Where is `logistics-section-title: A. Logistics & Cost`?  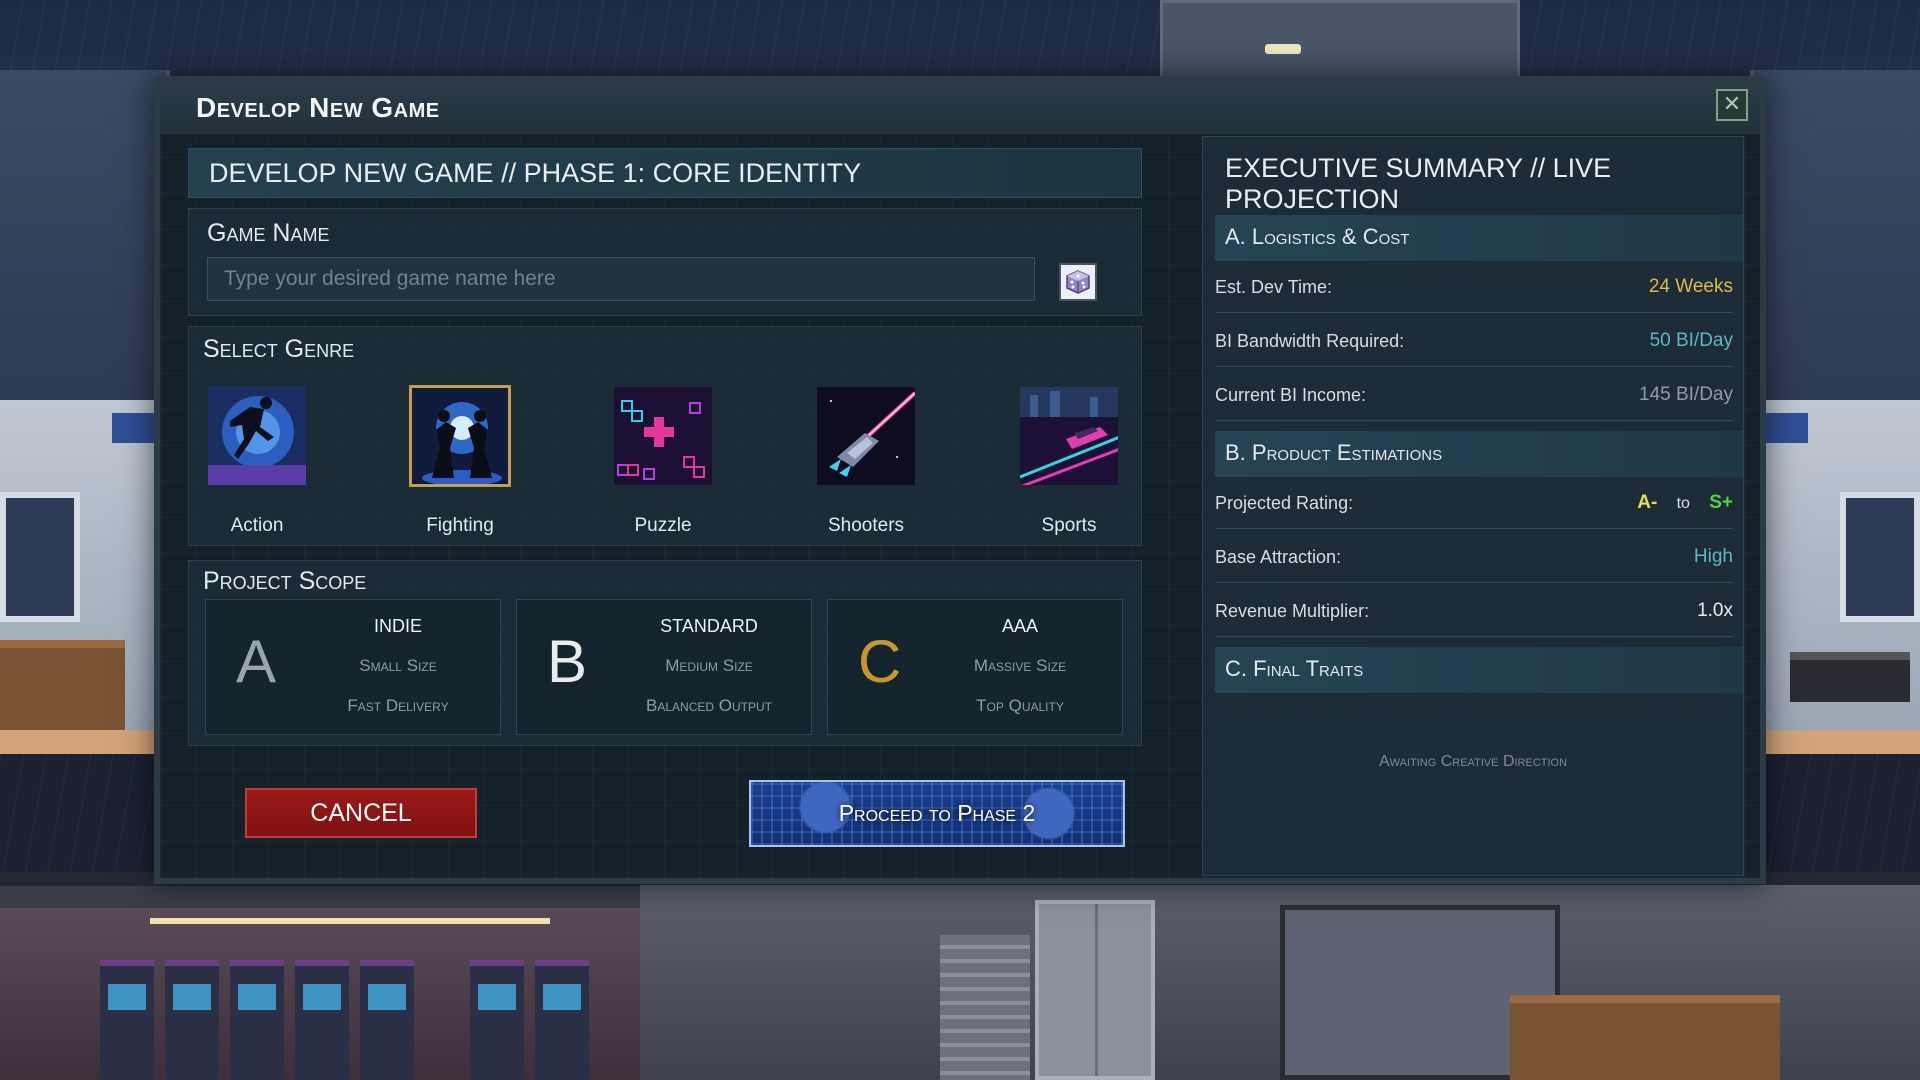
logistics-section-title: A. Logistics & Cost is located at coordinates (1317, 236).